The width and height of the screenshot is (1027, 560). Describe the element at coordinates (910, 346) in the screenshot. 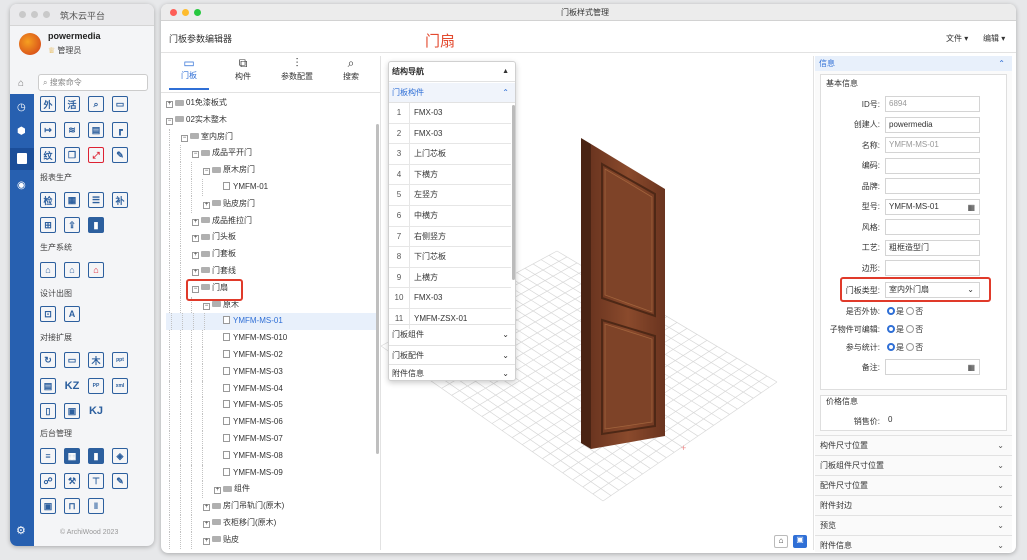

I see `radio-no` at that location.